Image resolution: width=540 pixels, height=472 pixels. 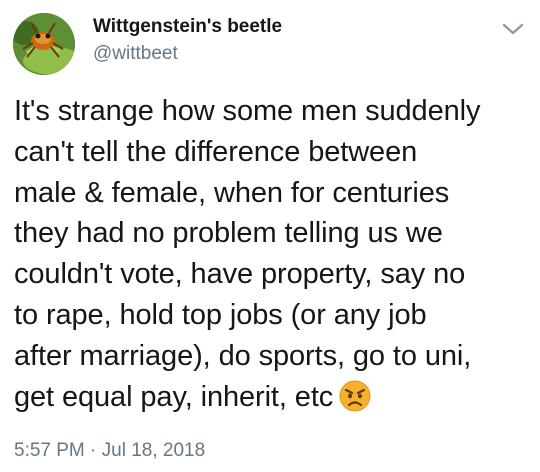 What do you see at coordinates (228, 233) in the screenshot?
I see `tweet-text-line: they had no problem telling us we` at bounding box center [228, 233].